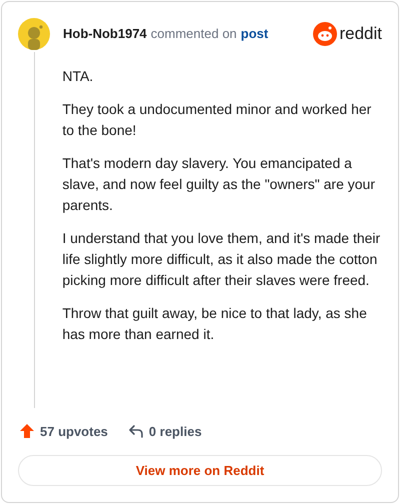 The image size is (400, 504). What do you see at coordinates (200, 470) in the screenshot?
I see `view-more-button: View more on Reddit` at bounding box center [200, 470].